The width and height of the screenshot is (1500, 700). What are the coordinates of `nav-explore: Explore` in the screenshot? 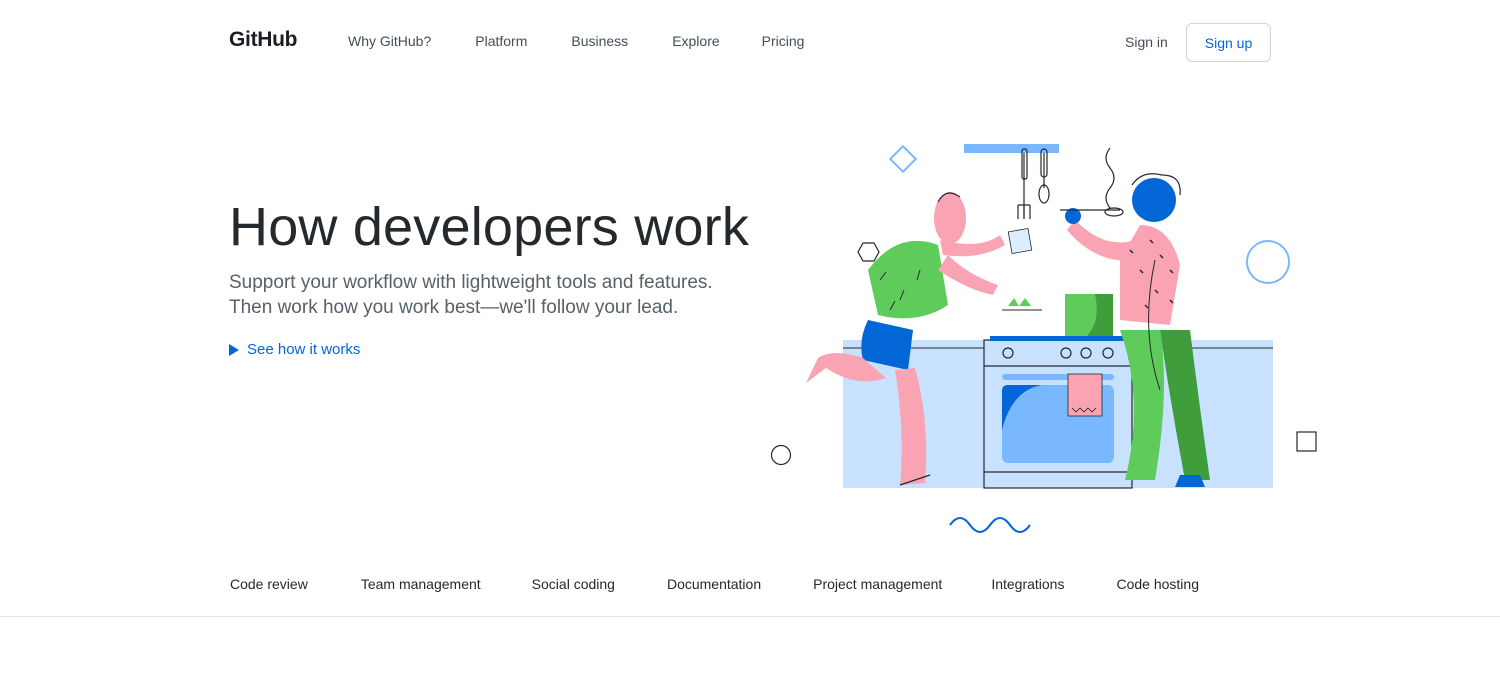 It's located at (695, 41).